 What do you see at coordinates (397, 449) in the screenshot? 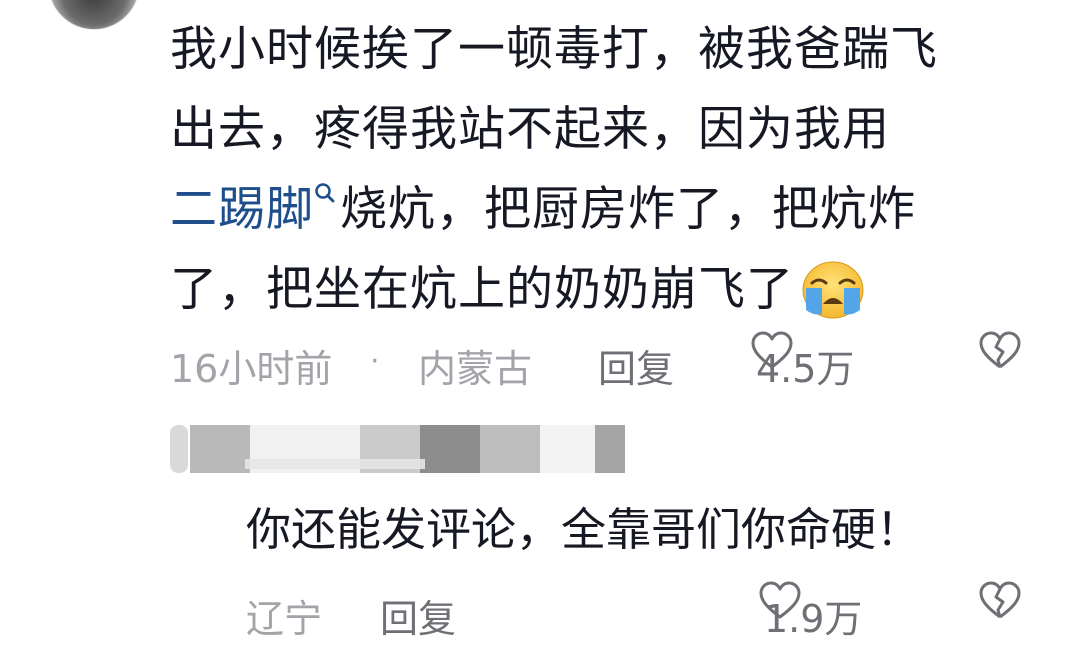
I see `blurred-username` at bounding box center [397, 449].